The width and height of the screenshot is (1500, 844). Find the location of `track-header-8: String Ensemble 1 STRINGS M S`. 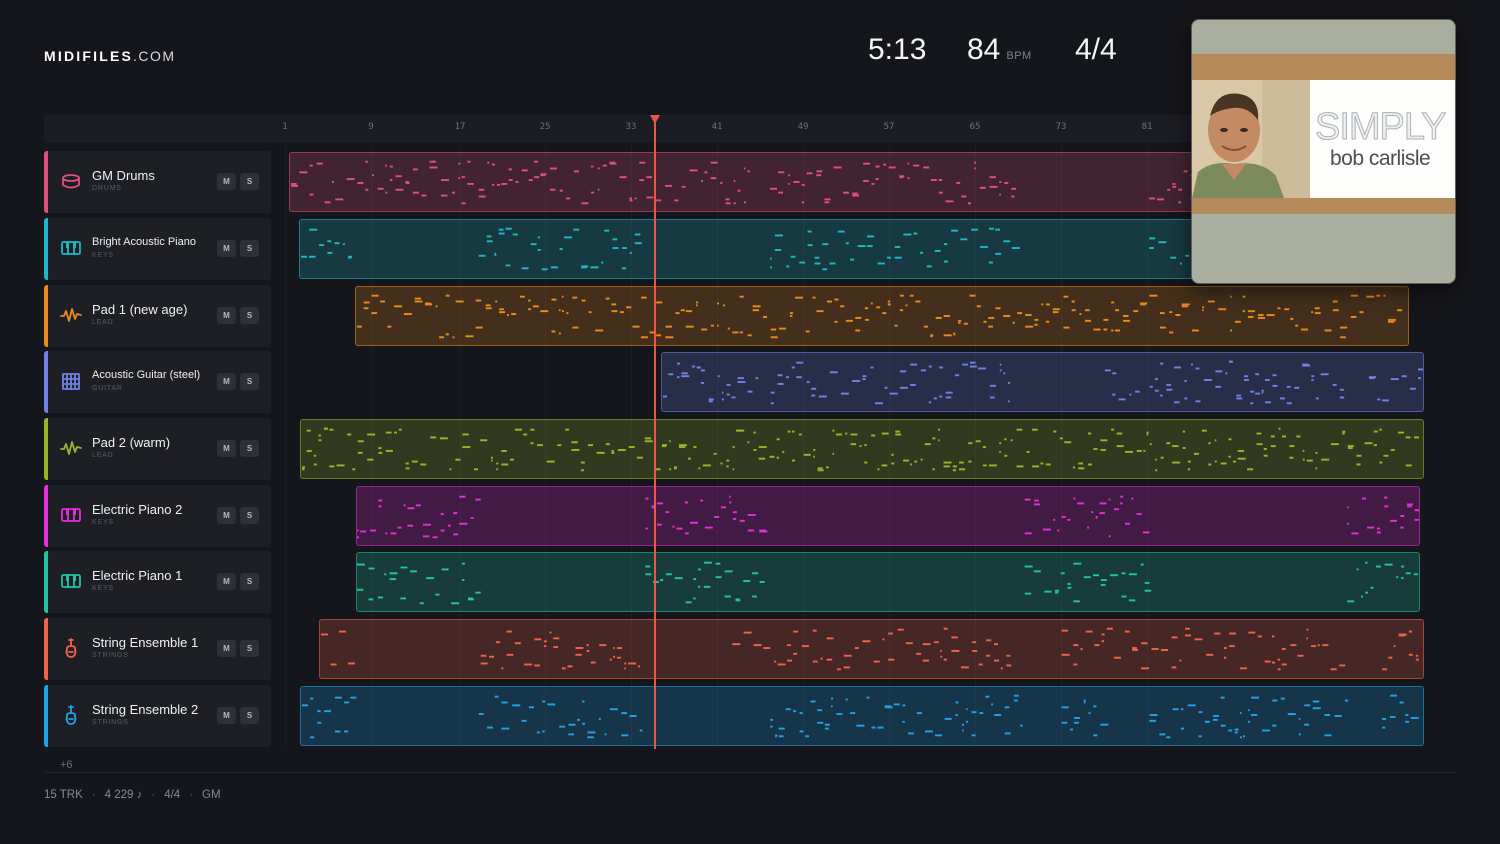

track-header-8: String Ensemble 1 STRINGS M S is located at coordinates (157, 649).